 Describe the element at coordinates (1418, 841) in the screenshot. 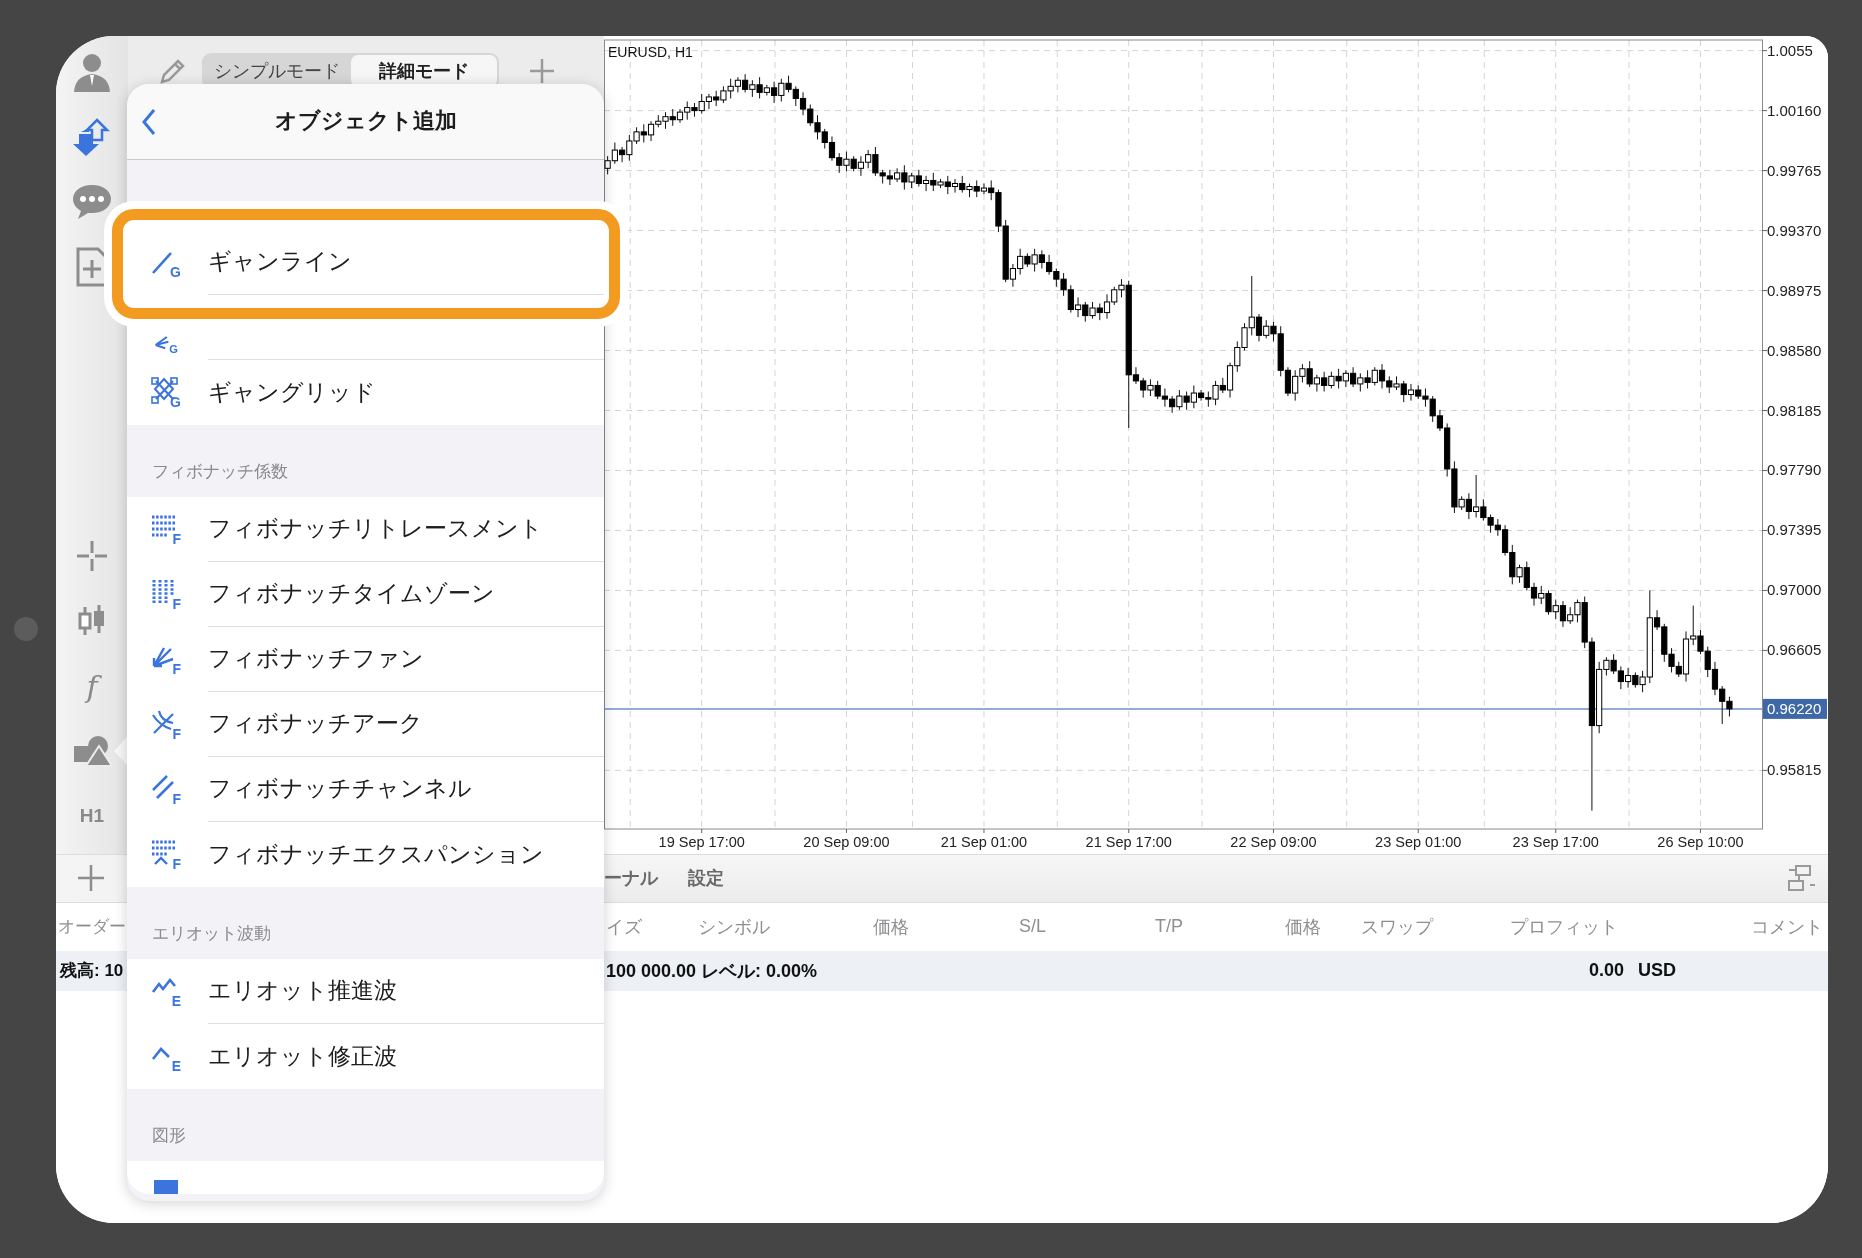

I see `time-label: 23 Sep 01:00` at that location.